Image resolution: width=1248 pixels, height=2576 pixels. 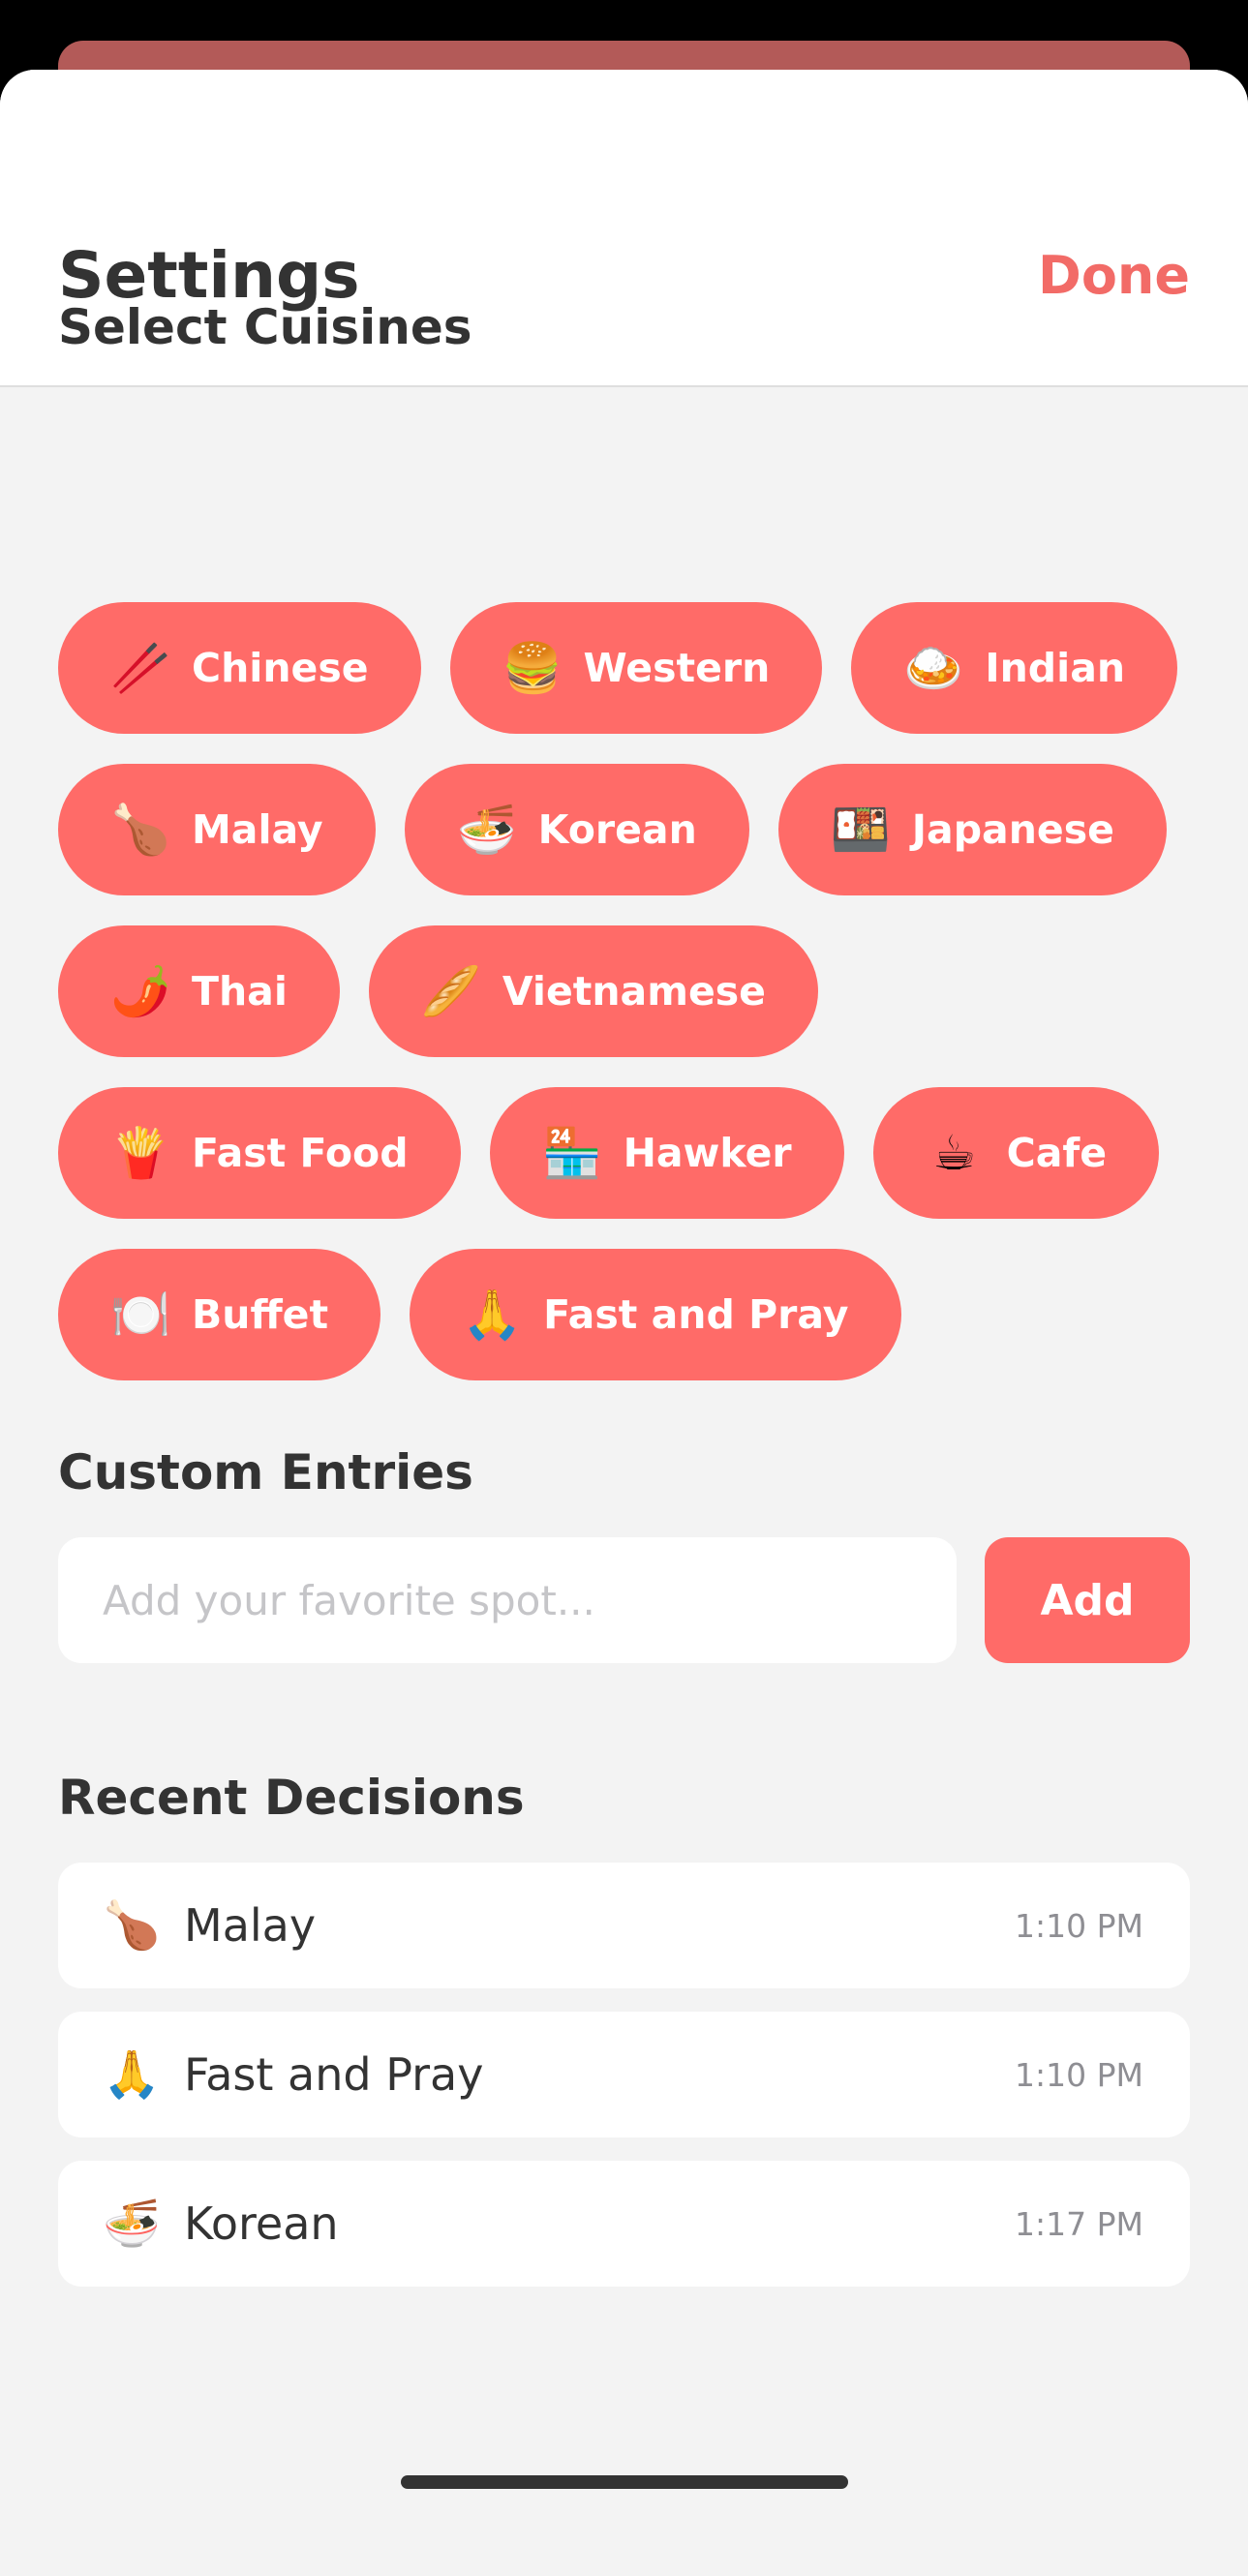 What do you see at coordinates (240, 991) in the screenshot?
I see `cuisine-chip-label: Thai` at bounding box center [240, 991].